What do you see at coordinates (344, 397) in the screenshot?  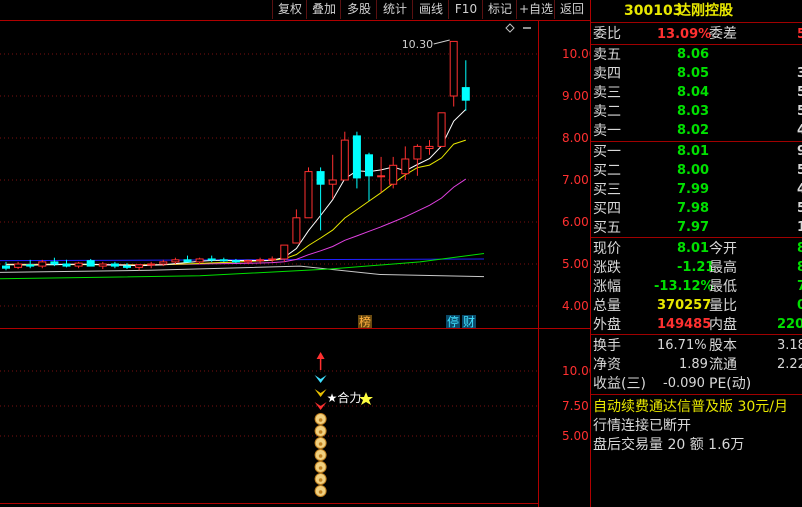 I see `indicator-signal-label: ★合力` at bounding box center [344, 397].